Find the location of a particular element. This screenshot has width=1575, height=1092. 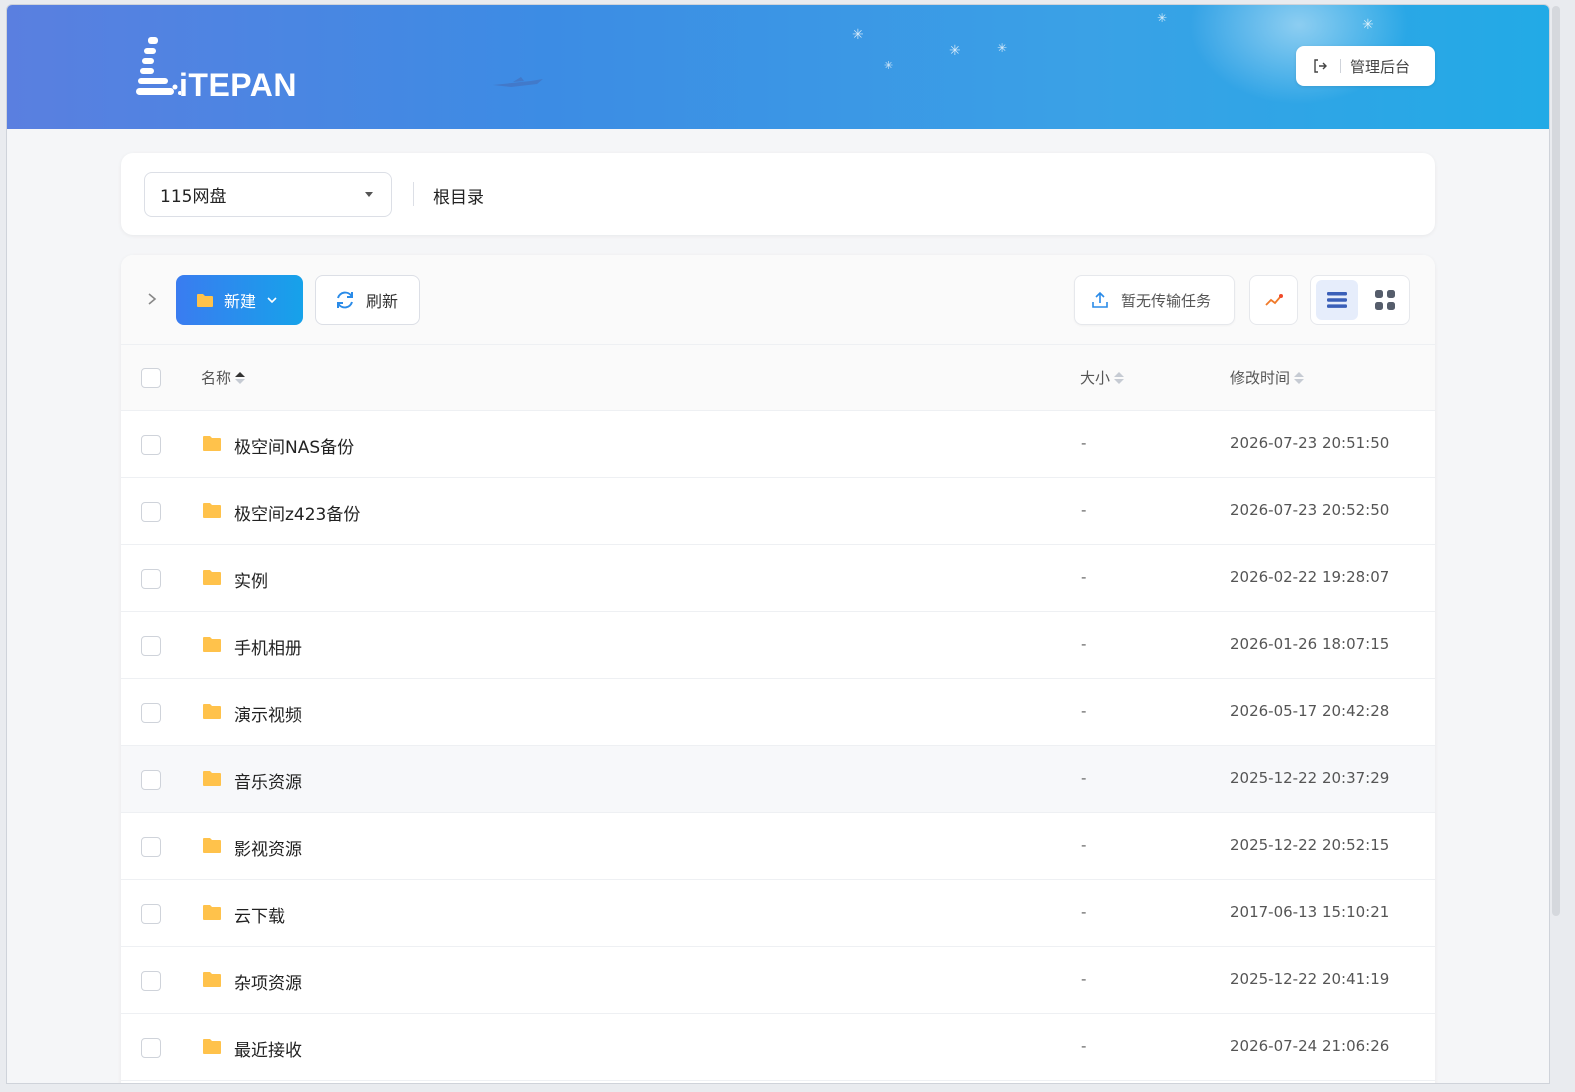

column-name-label: 名称 is located at coordinates (216, 378).